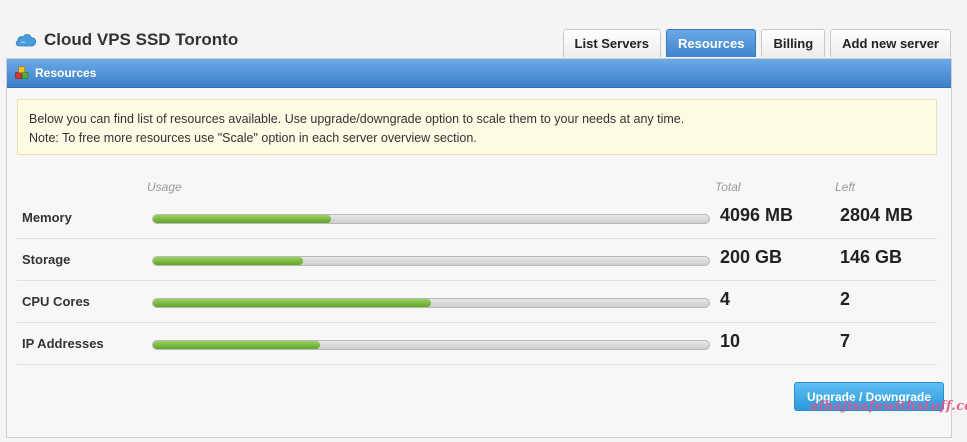 This screenshot has width=967, height=442. I want to click on table-row: Storage 200 GB 146 GB, so click(477, 260).